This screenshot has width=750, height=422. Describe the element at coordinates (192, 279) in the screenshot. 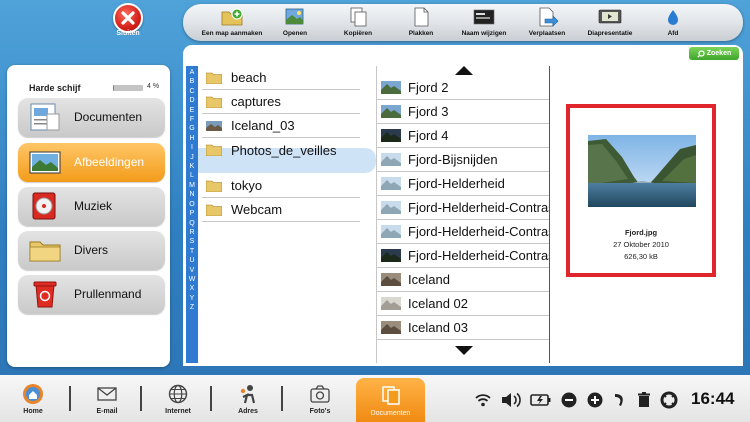

I see `alphabet-letter: W` at that location.